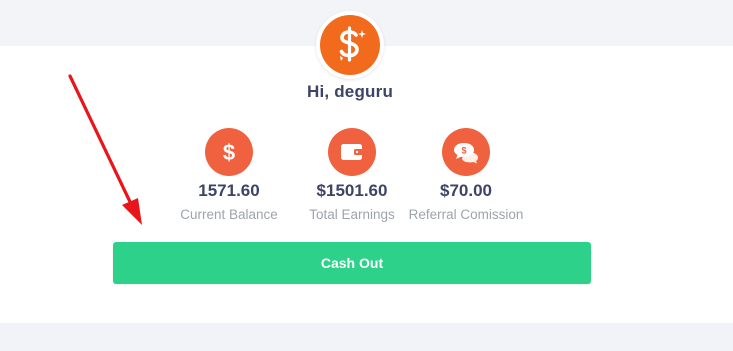 The width and height of the screenshot is (733, 351). Describe the element at coordinates (105, 149) in the screenshot. I see `annotation-arrow-icon` at that location.